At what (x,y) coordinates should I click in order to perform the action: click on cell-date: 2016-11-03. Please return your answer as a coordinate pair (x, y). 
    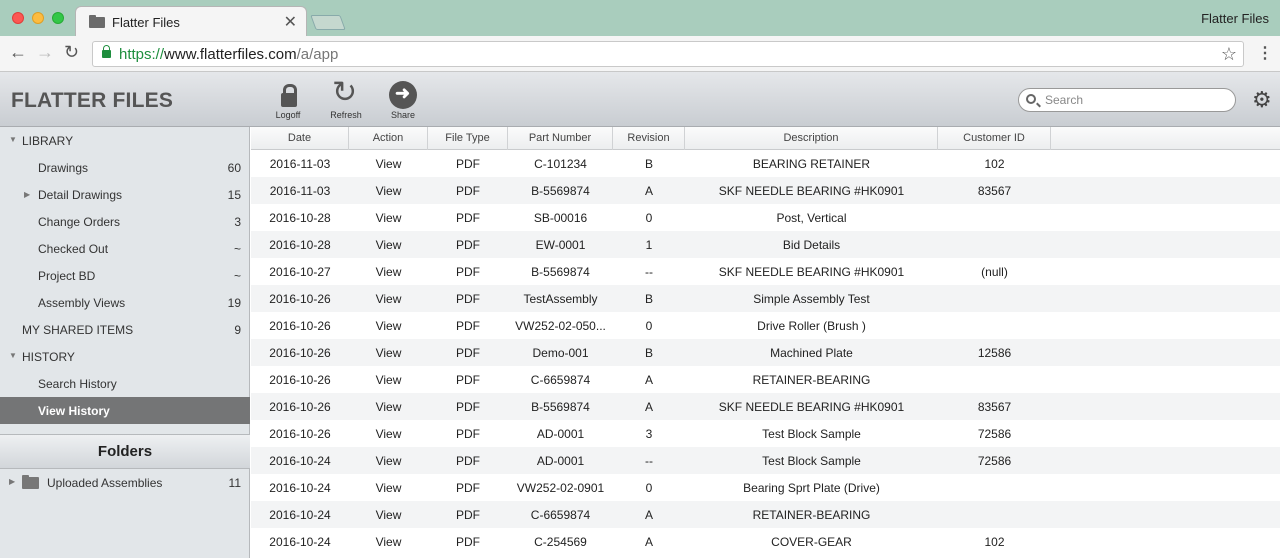
    Looking at the image, I should click on (300, 164).